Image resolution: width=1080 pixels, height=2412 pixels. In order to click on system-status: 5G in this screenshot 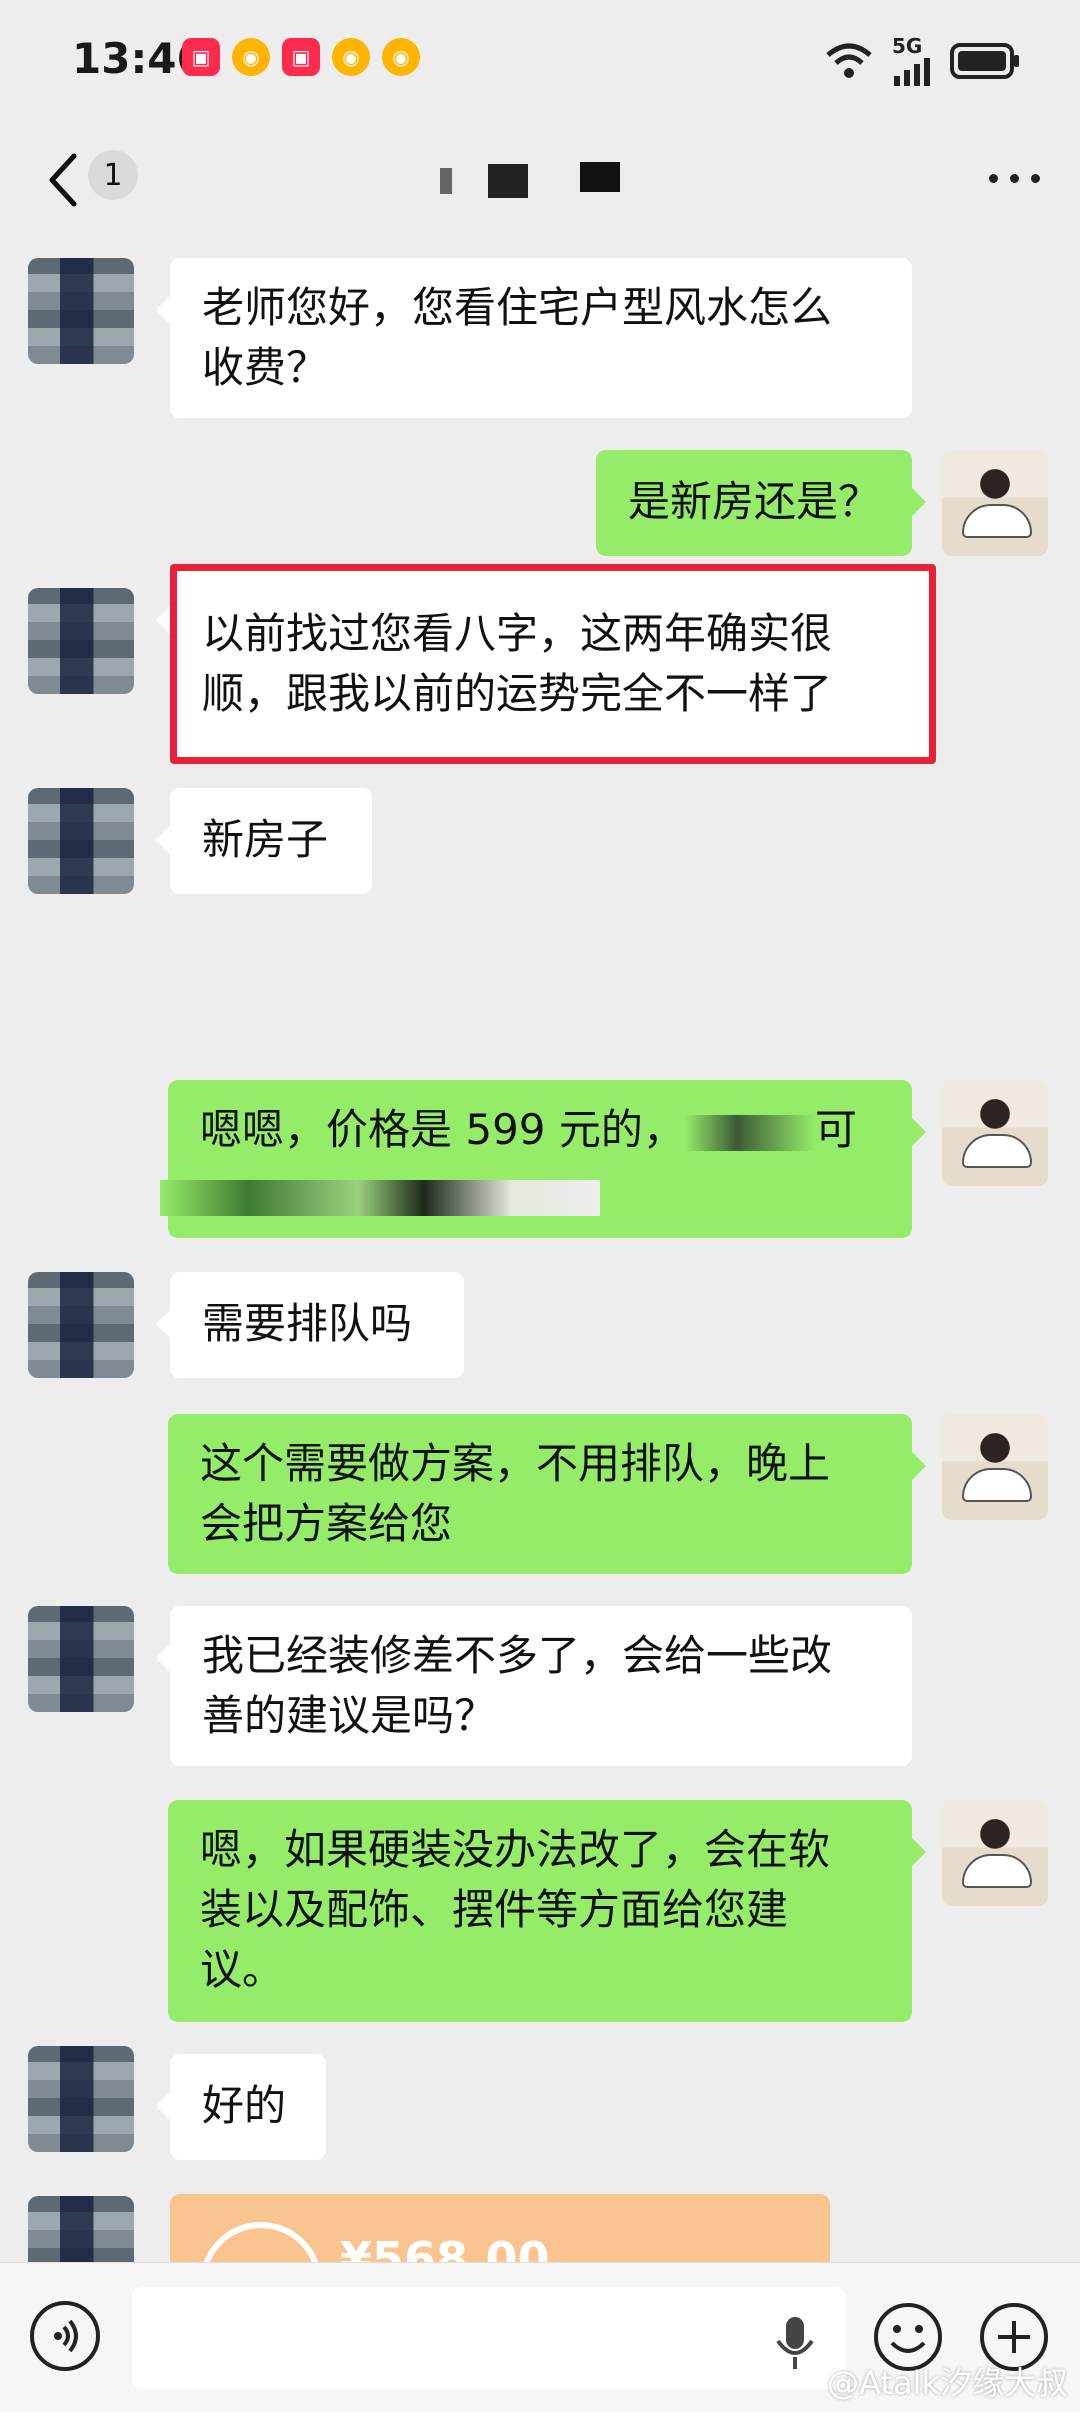, I will do `click(922, 61)`.